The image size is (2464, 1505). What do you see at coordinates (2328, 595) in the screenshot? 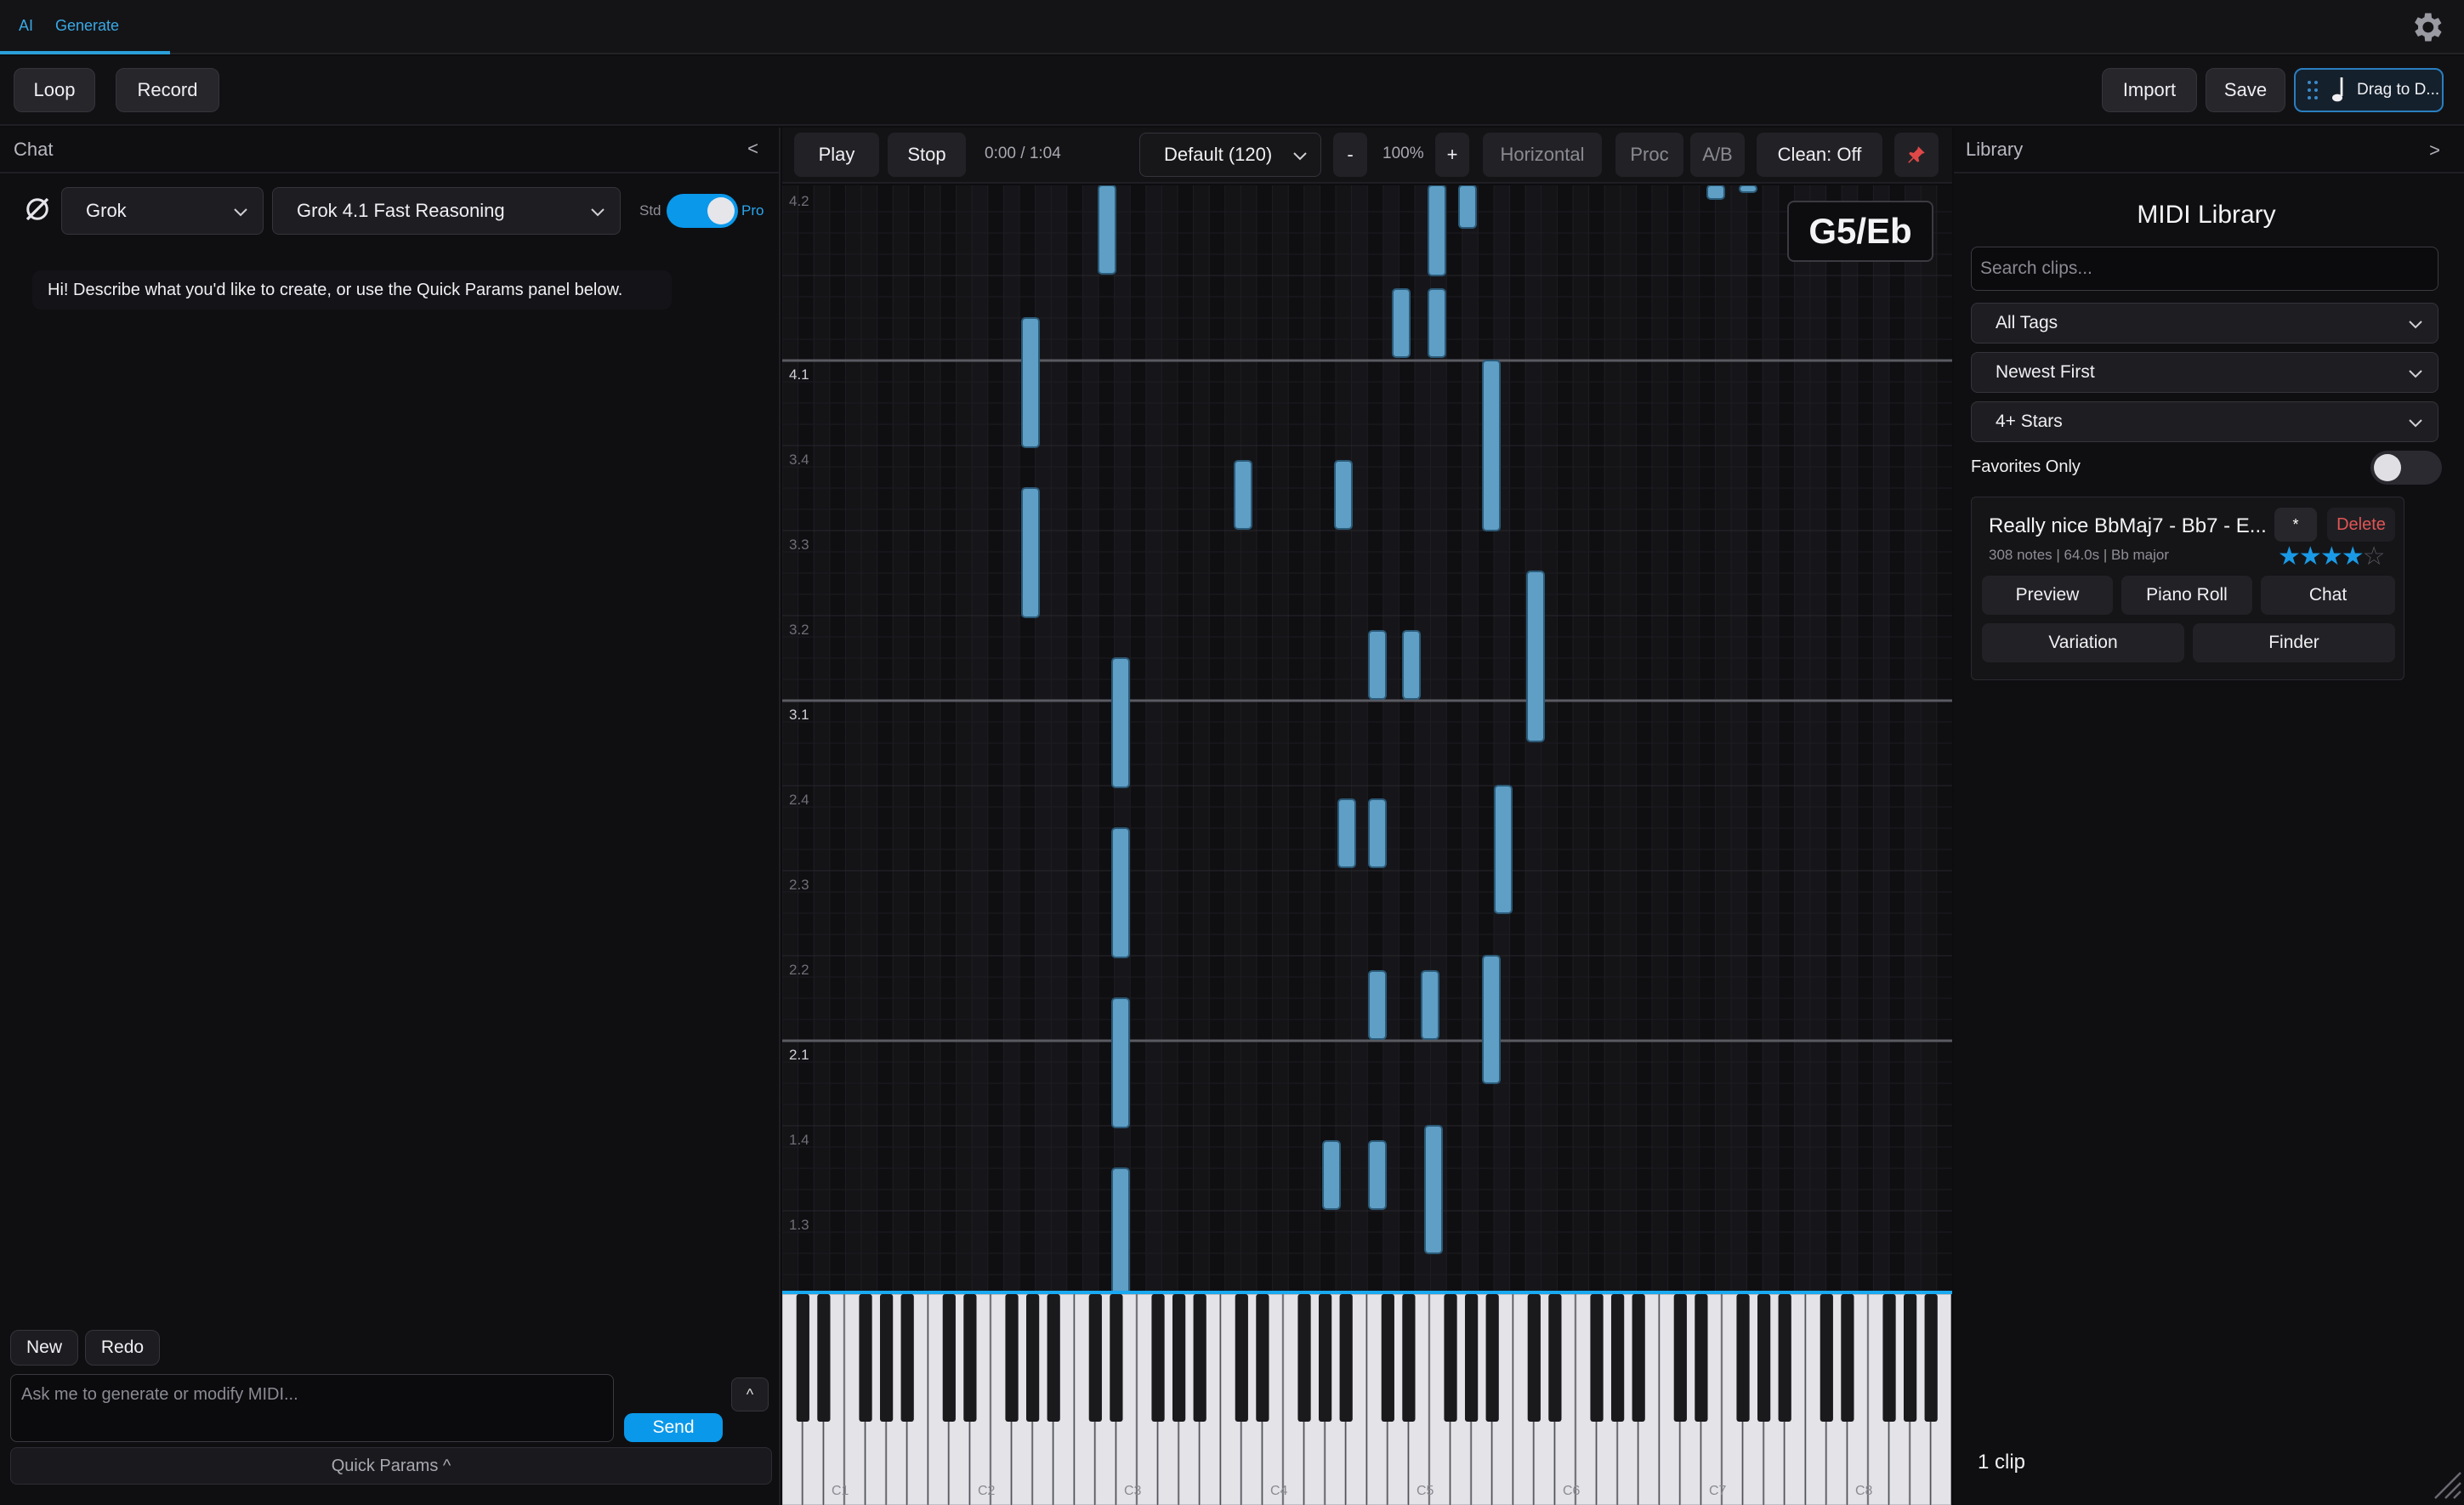
I see `chat-clip-button: Chat` at bounding box center [2328, 595].